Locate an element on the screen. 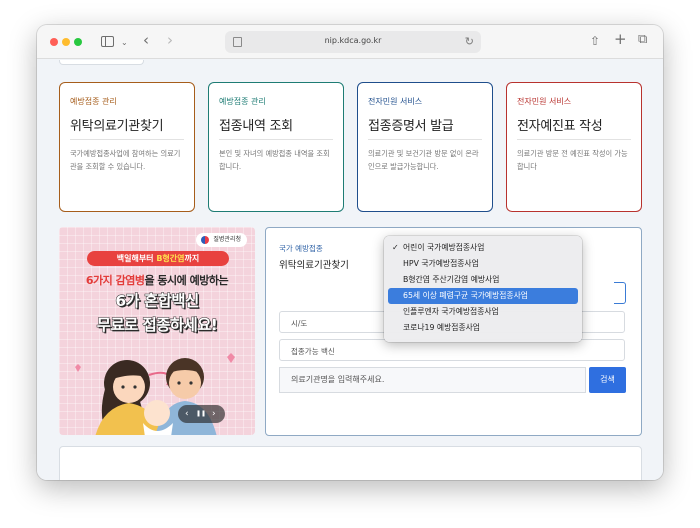 This screenshot has height=528, width=700. card-title: 전자예진표 작성 is located at coordinates (560, 126).